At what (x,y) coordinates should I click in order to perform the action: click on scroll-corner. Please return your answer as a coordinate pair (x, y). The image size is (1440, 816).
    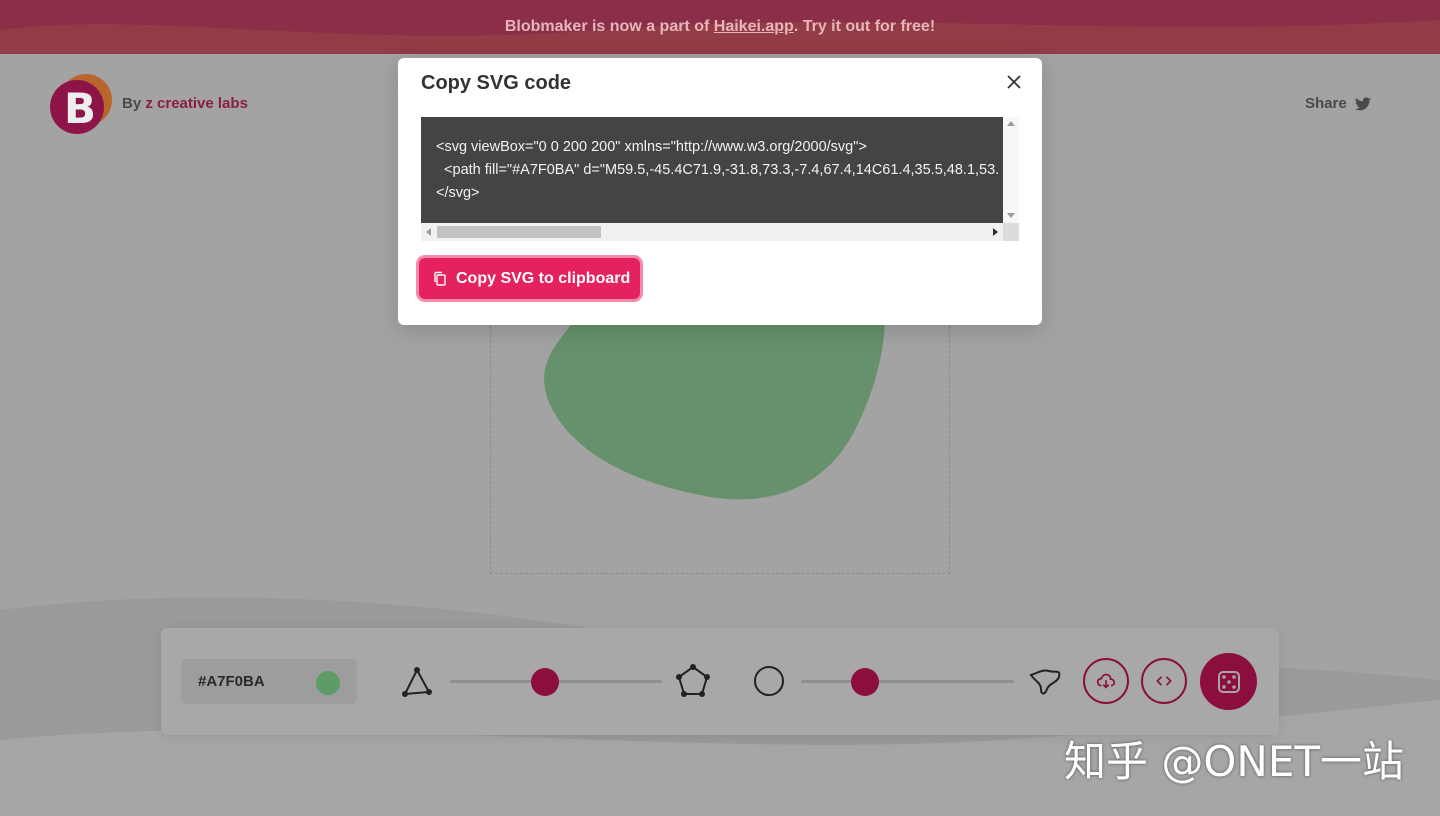
    Looking at the image, I should click on (1011, 232).